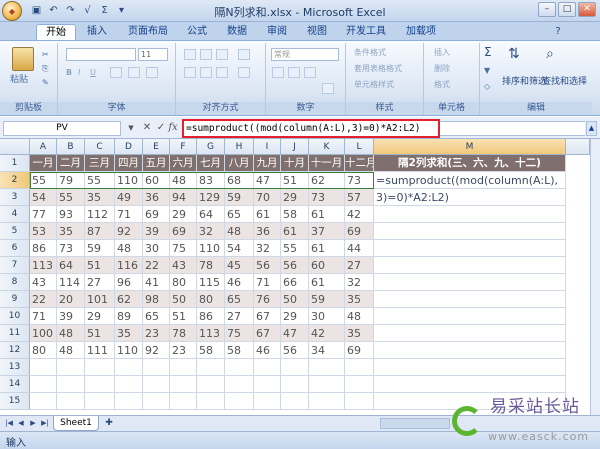 This screenshot has width=600, height=449. I want to click on data-cell: 75, so click(239, 333).